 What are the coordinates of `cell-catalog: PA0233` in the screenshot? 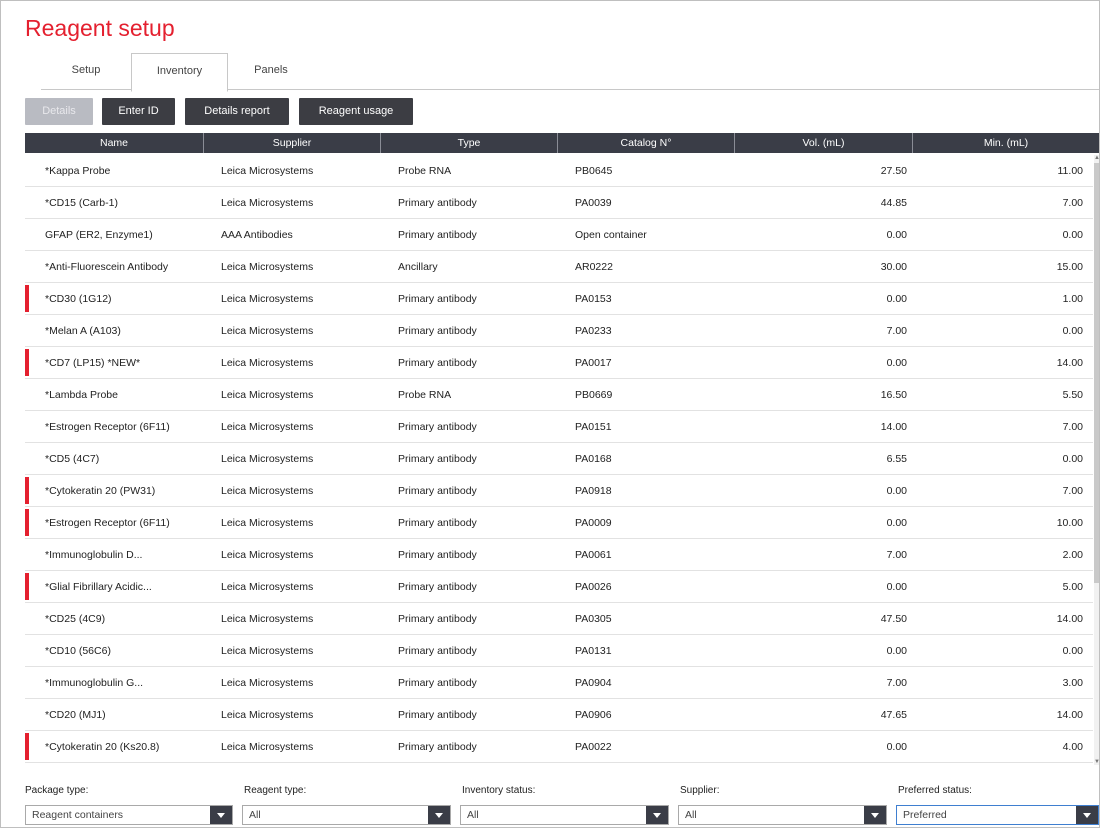 It's located at (593, 331).